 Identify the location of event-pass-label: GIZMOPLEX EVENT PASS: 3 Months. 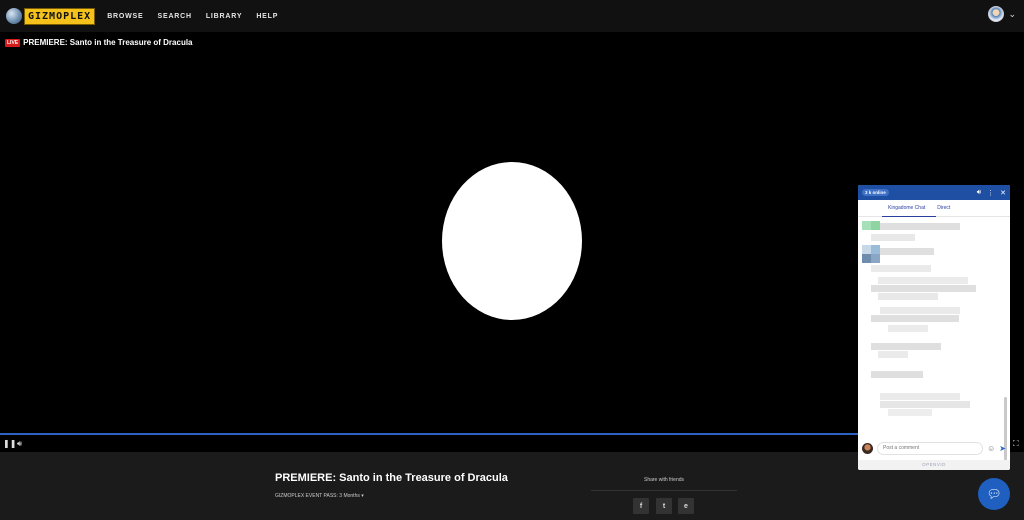
(317, 496).